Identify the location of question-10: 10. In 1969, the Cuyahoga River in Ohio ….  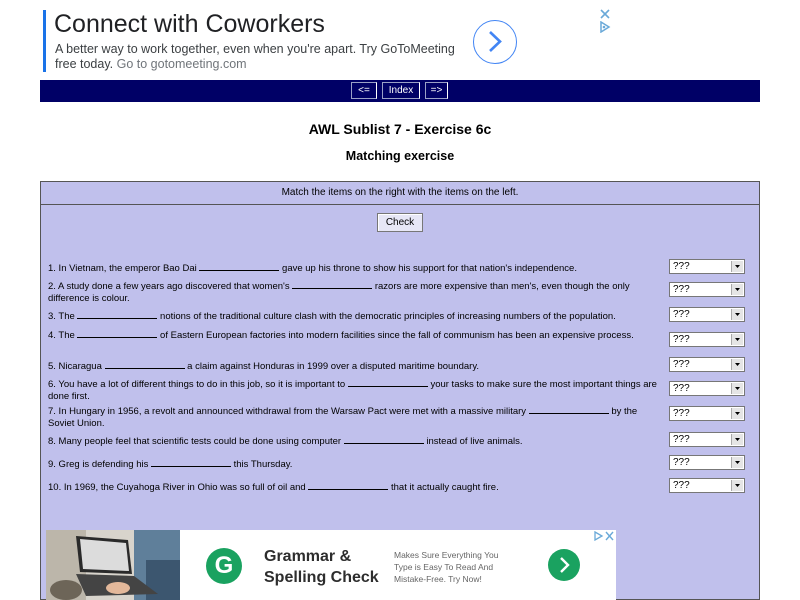
(353, 487).